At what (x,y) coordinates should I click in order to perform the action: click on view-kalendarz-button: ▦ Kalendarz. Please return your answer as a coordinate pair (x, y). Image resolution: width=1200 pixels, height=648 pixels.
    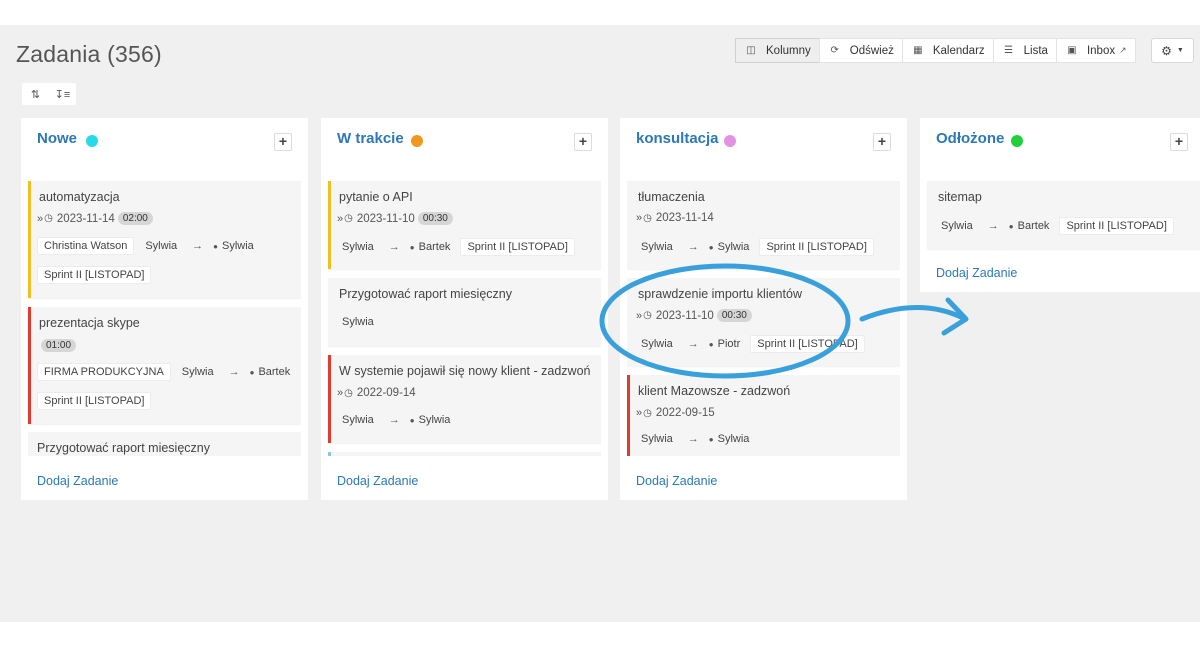
    Looking at the image, I should click on (947, 50).